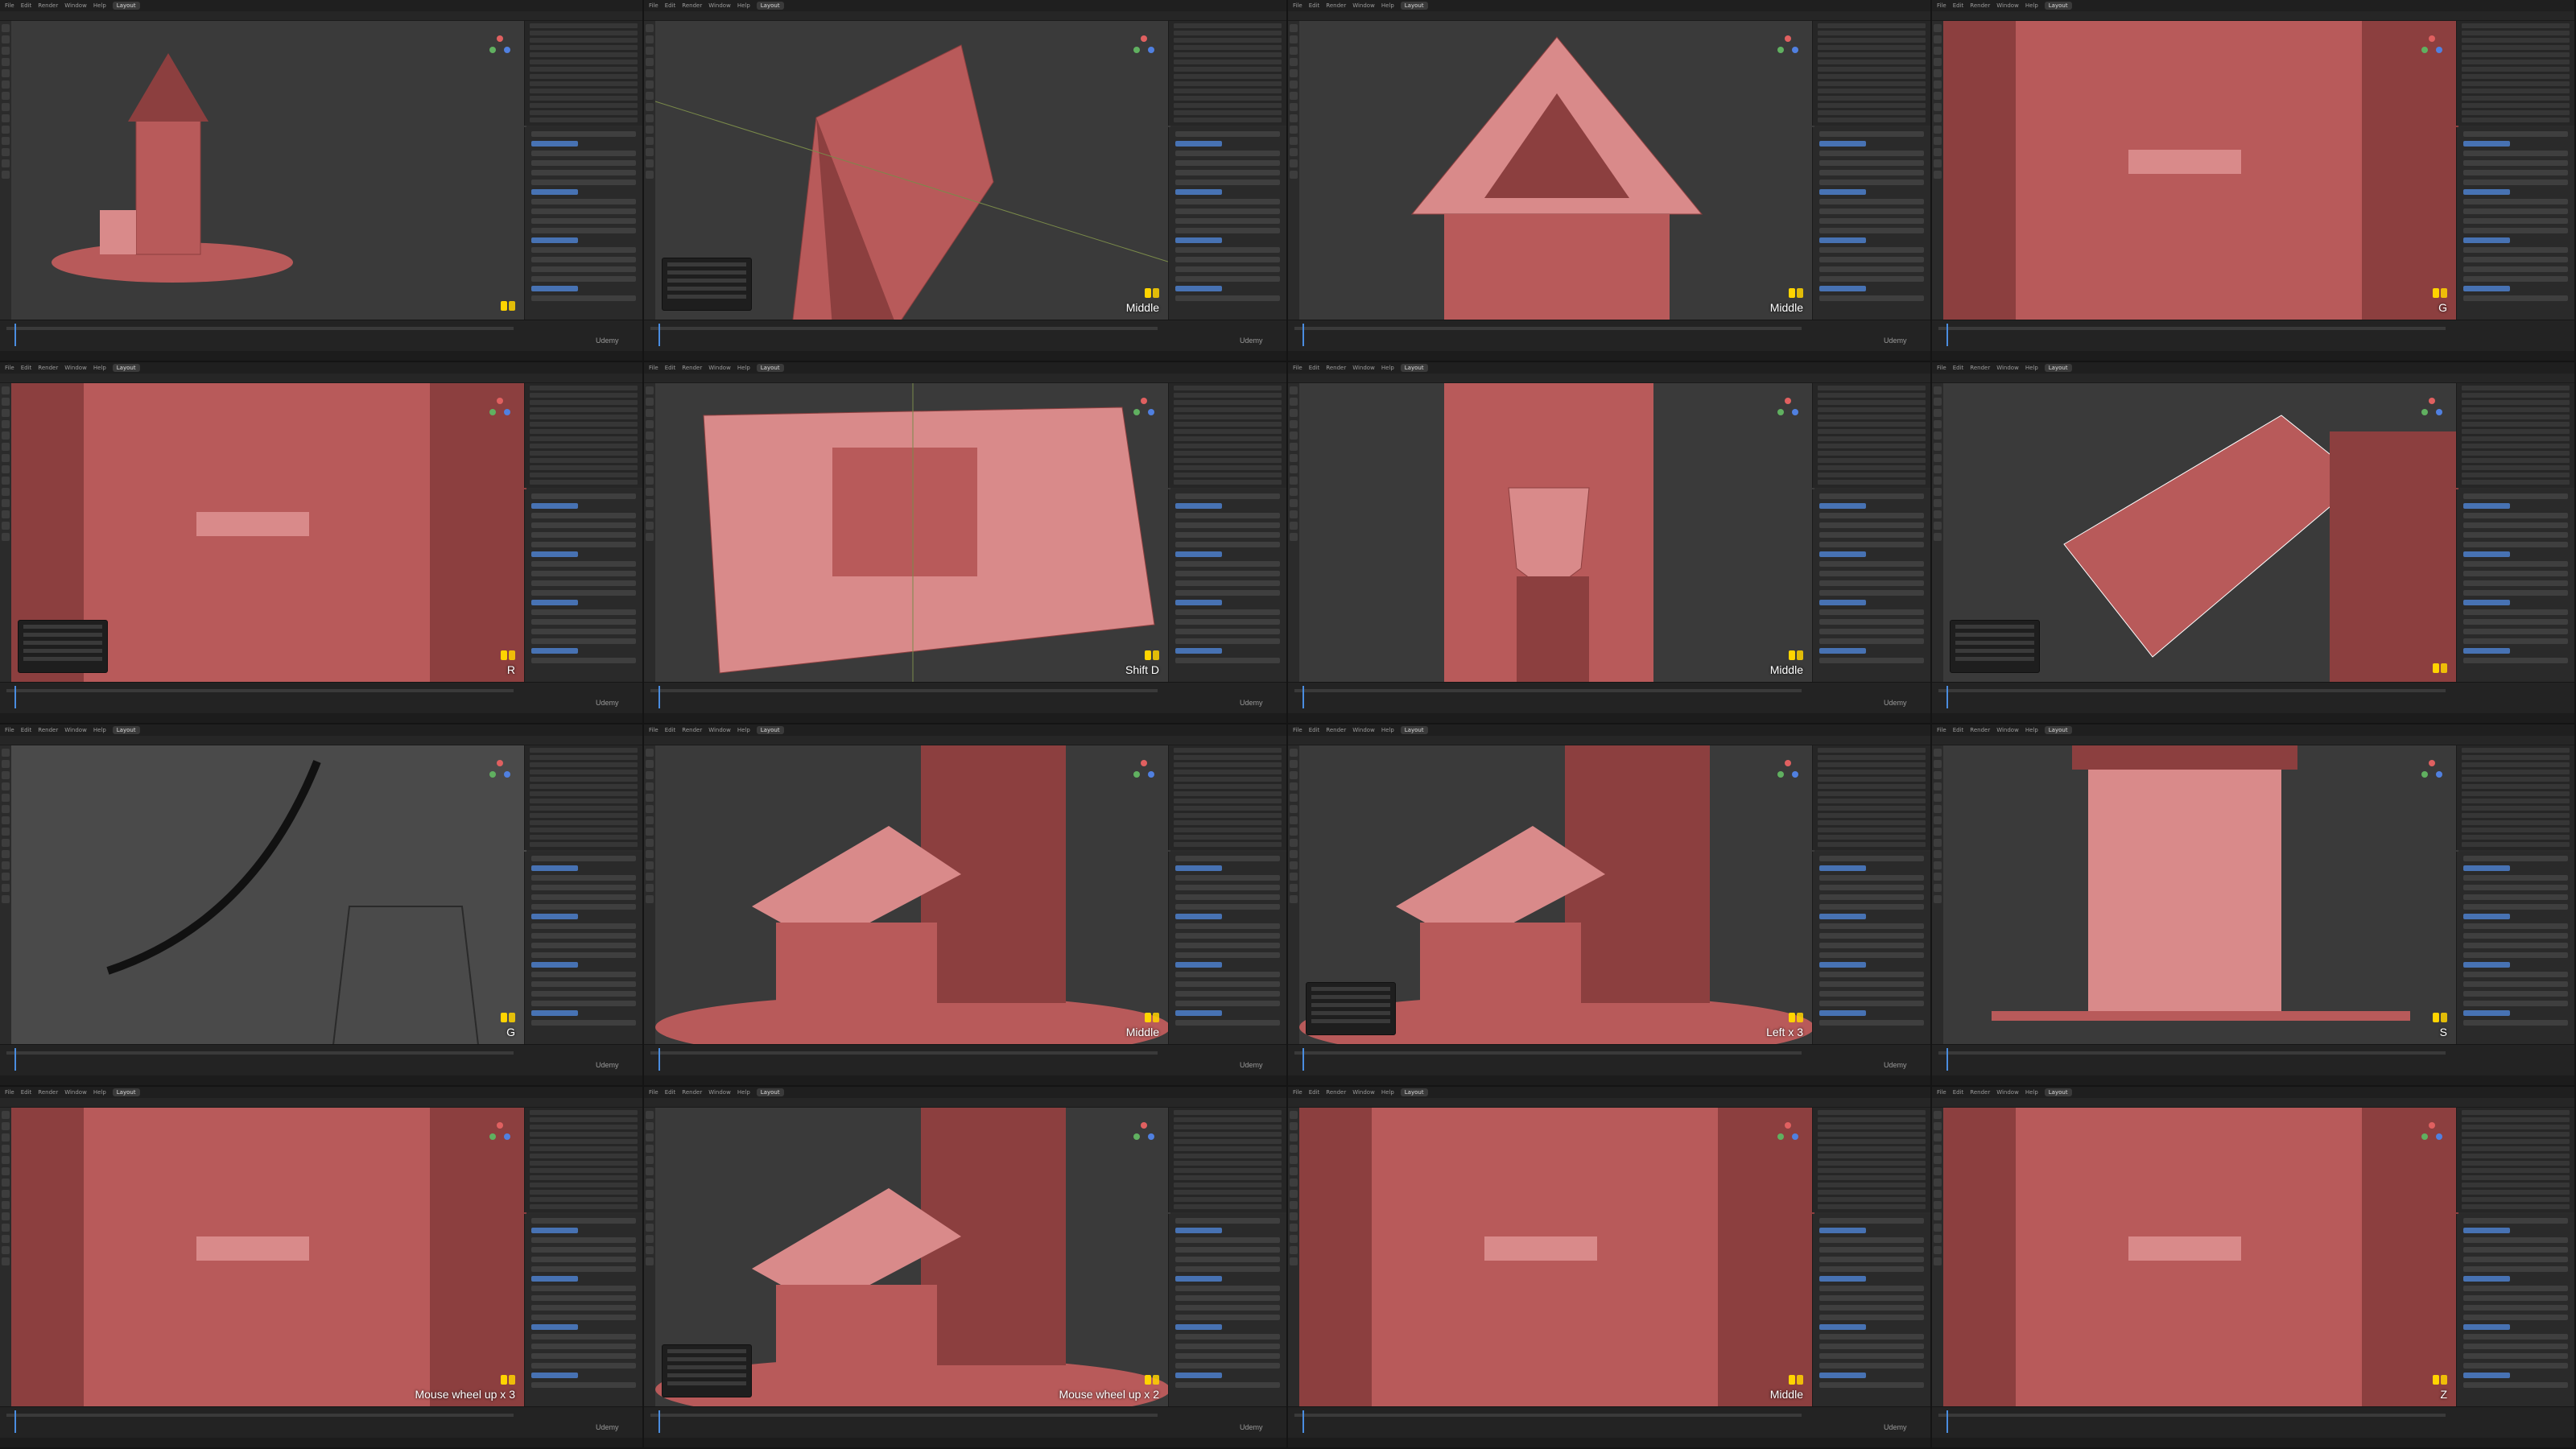  Describe the element at coordinates (1387, 5) in the screenshot. I see `menu-help: Help` at that location.